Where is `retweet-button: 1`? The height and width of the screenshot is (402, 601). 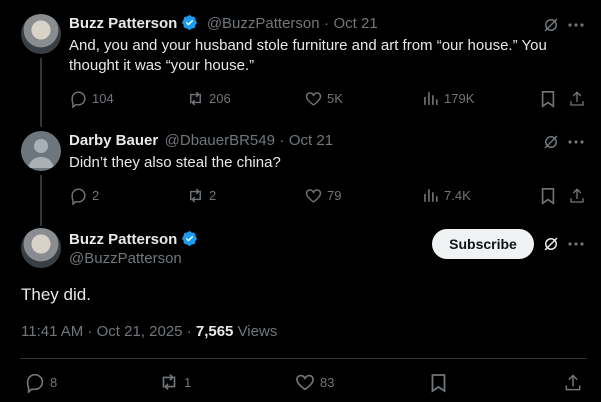
retweet-button: 1 is located at coordinates (174, 382).